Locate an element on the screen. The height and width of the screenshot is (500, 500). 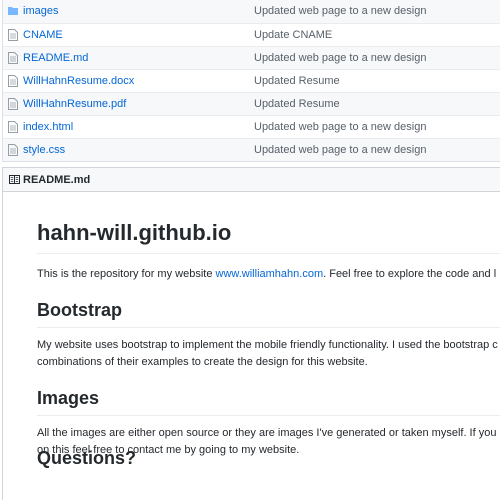
readme-header: README.md is located at coordinates (251, 179).